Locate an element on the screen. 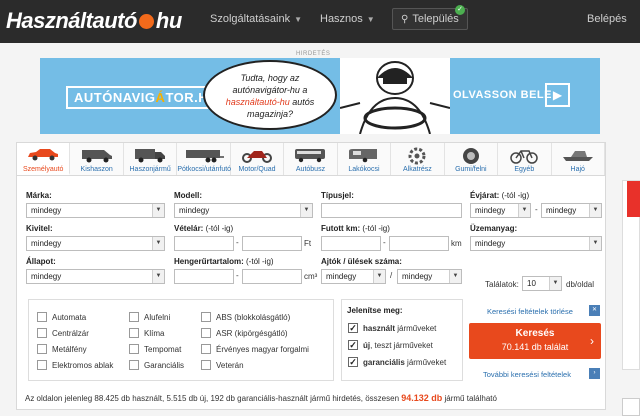  bus-icon is located at coordinates (310, 157).